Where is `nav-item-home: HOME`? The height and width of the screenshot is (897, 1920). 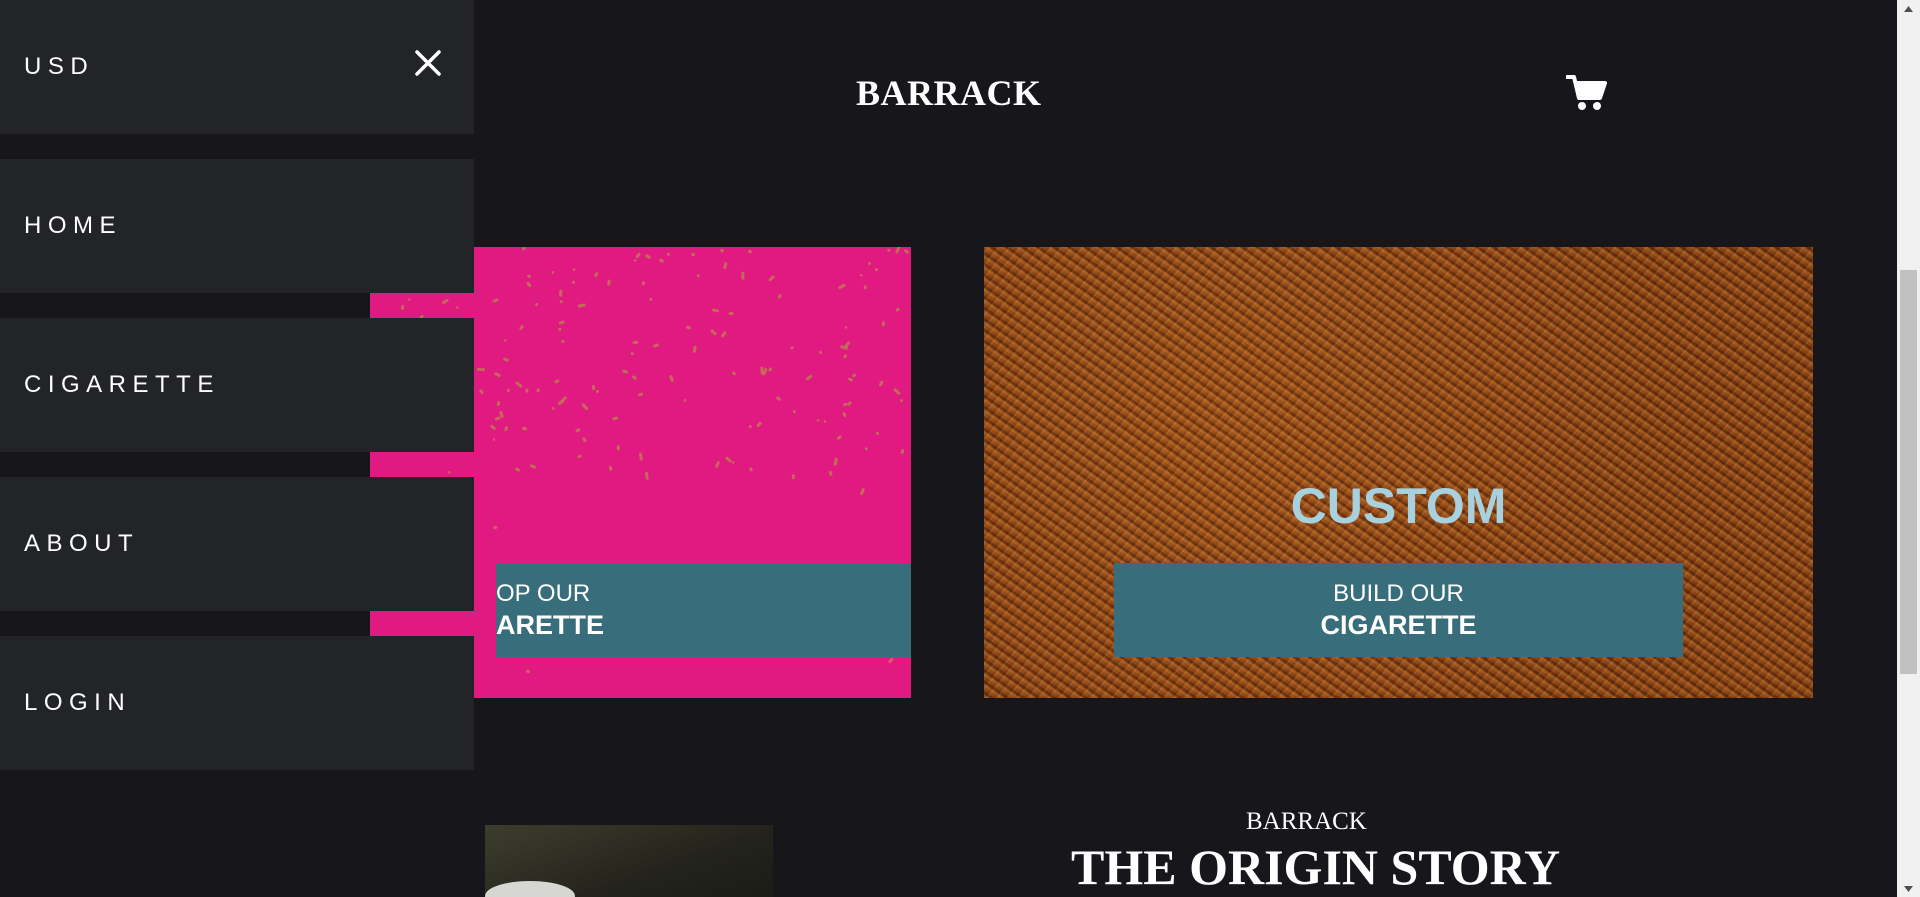 nav-item-home: HOME is located at coordinates (237, 226).